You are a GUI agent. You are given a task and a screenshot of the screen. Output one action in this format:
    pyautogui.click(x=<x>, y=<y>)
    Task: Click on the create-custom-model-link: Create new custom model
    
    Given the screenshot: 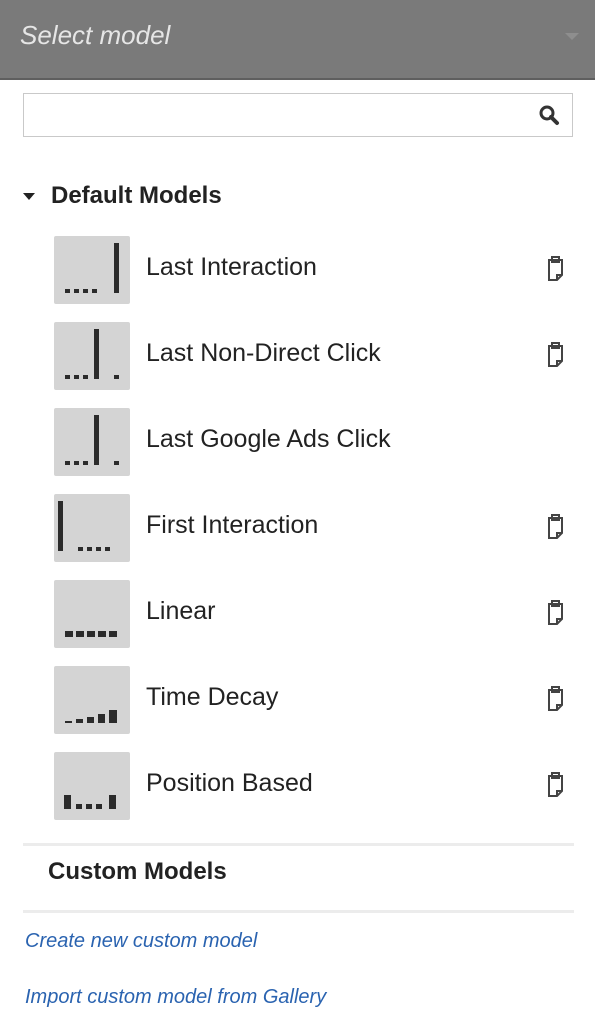 What is the action you would take?
    pyautogui.click(x=141, y=941)
    